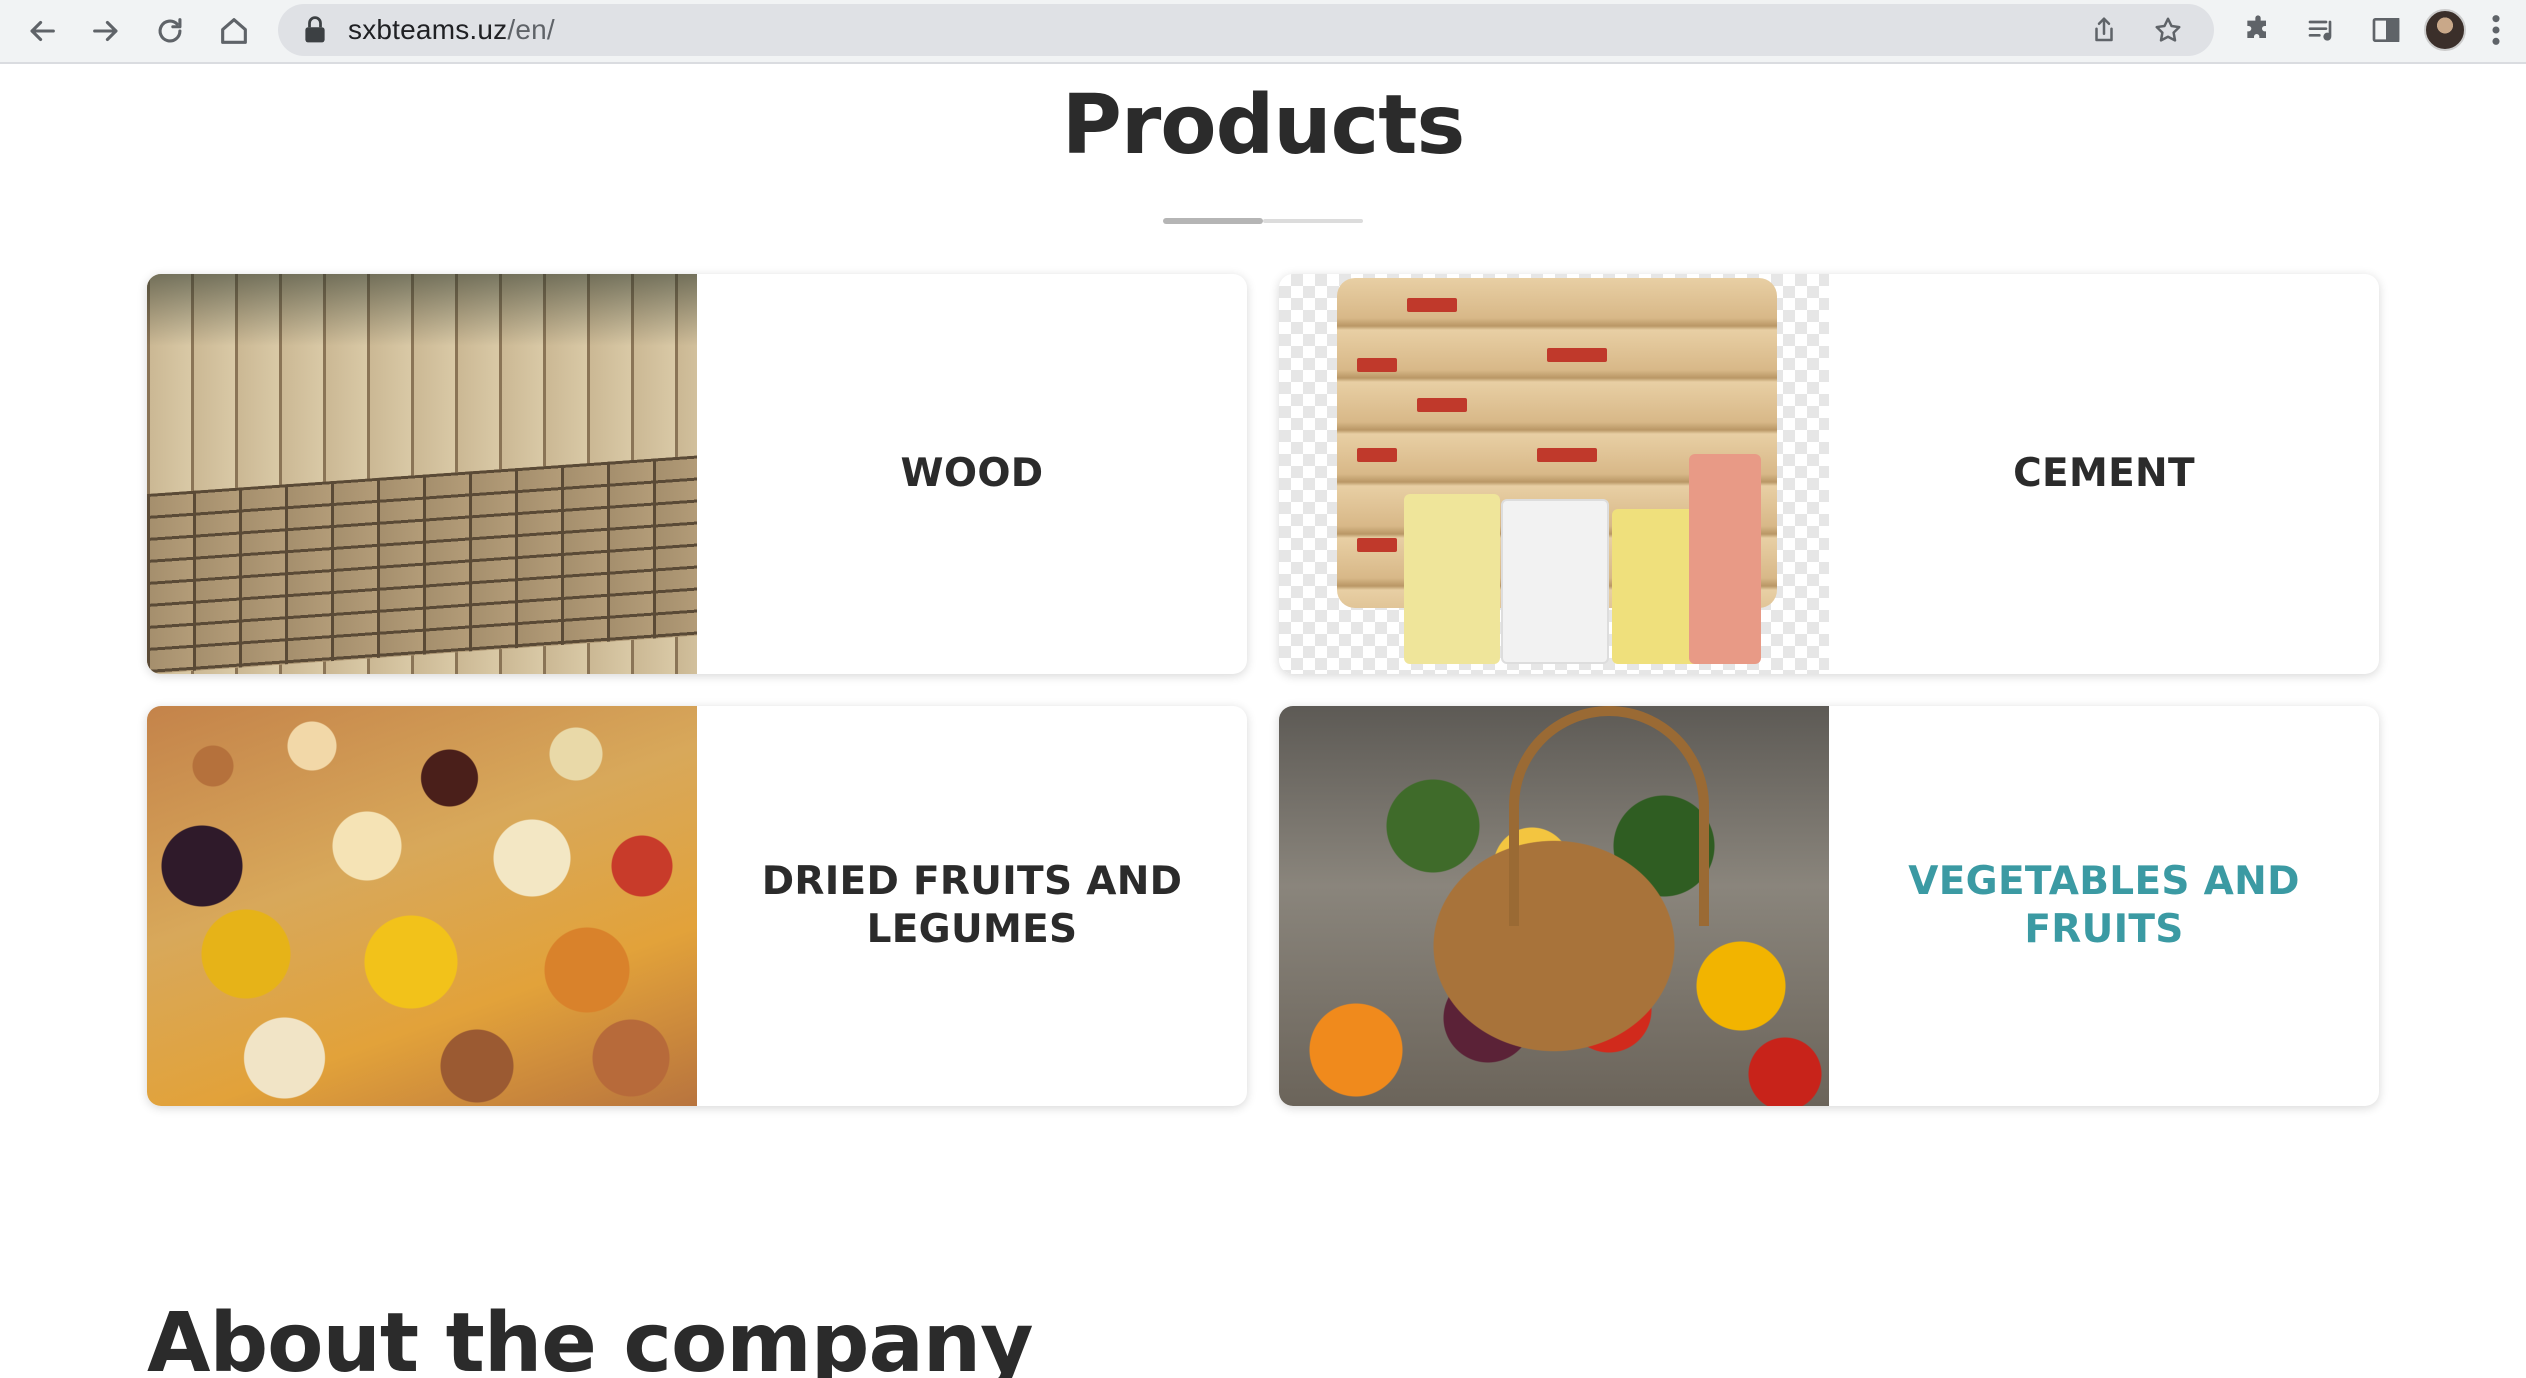 Image resolution: width=2526 pixels, height=1378 pixels. I want to click on media-control-button, so click(2322, 30).